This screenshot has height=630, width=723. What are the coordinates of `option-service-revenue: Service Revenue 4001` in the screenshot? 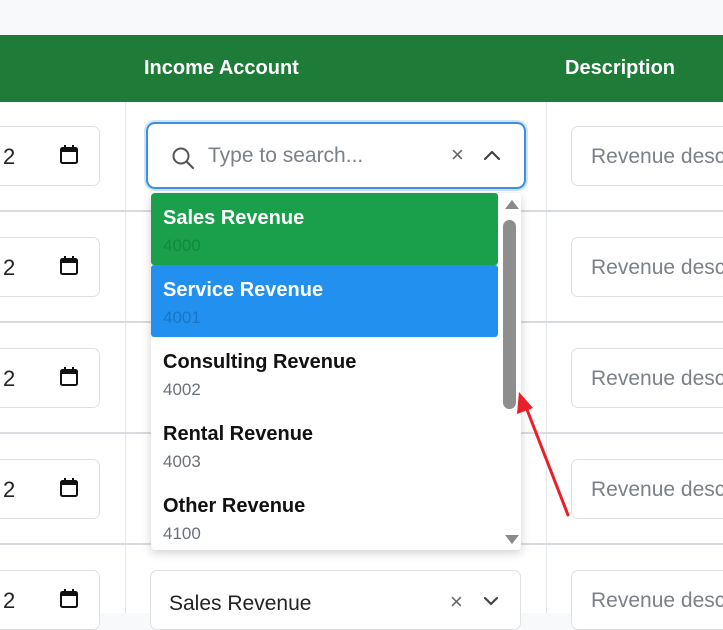 It's located at (324, 301).